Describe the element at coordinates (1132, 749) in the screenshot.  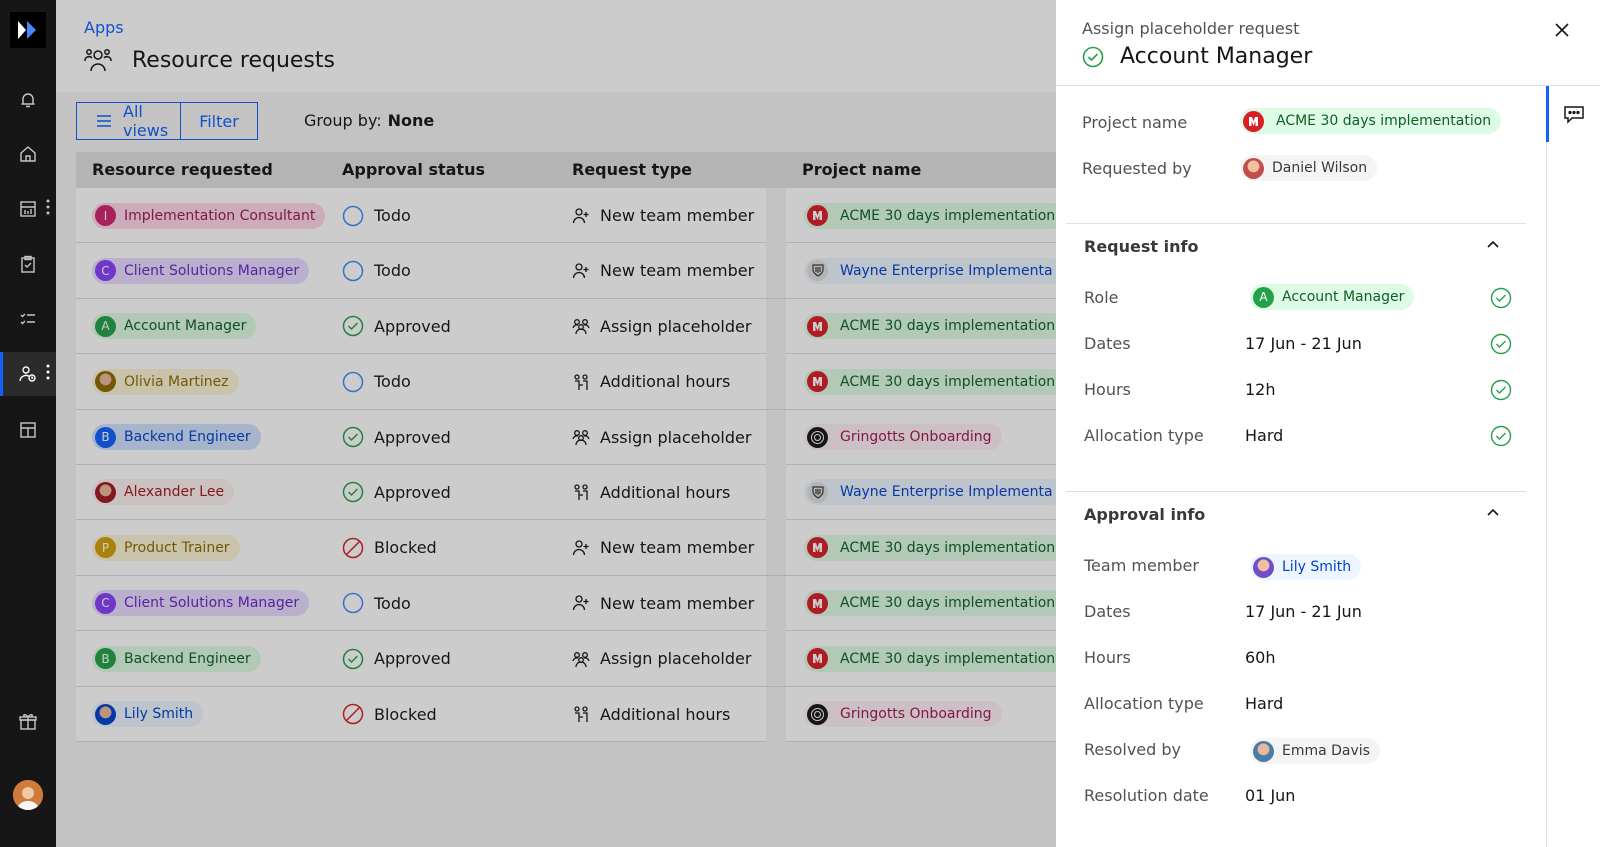
I see `resolved-by-label: Resolved by` at that location.